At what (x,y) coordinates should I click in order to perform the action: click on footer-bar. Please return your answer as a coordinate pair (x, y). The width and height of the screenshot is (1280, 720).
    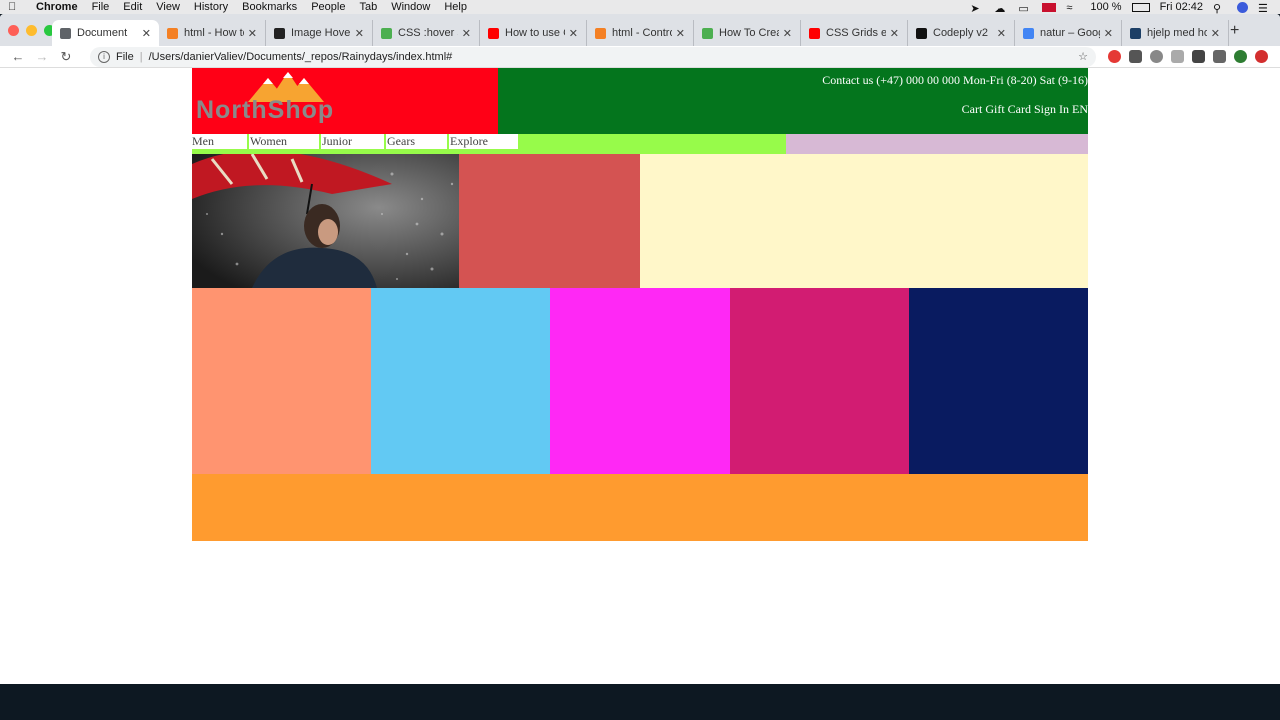
    Looking at the image, I should click on (640, 507).